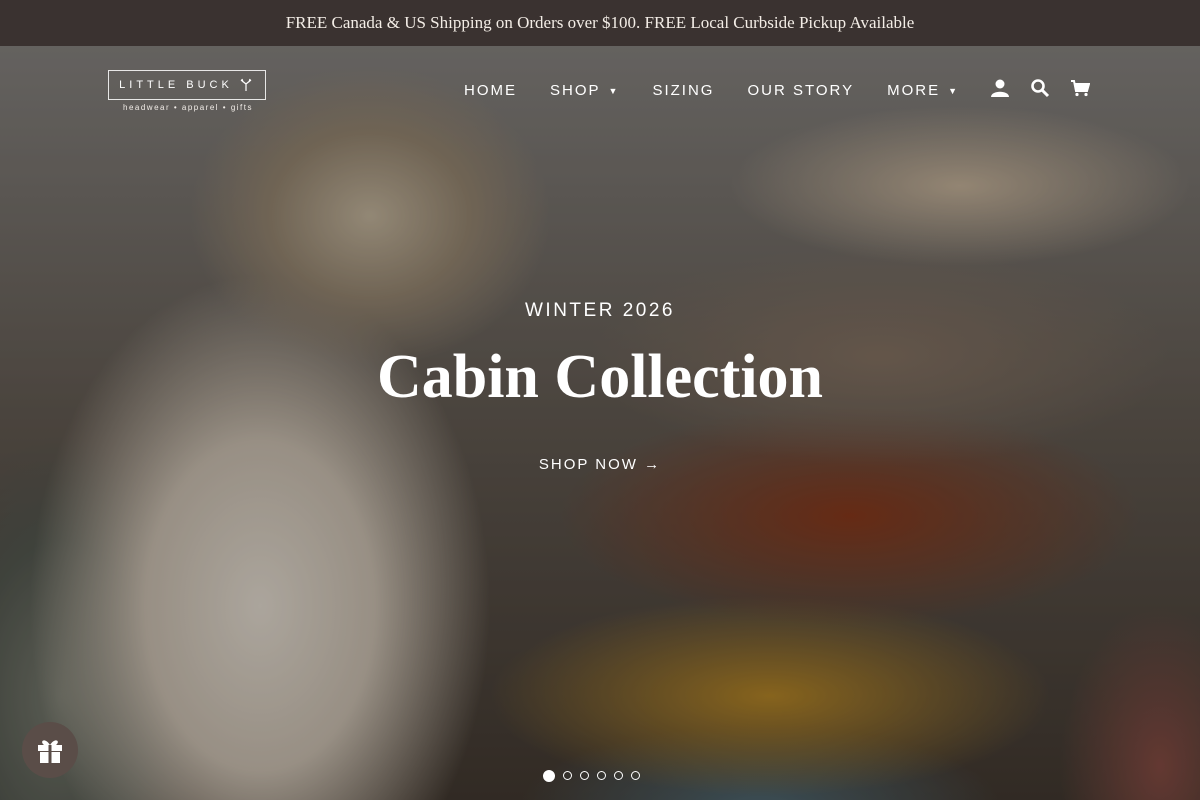  I want to click on rewards-button, so click(50, 750).